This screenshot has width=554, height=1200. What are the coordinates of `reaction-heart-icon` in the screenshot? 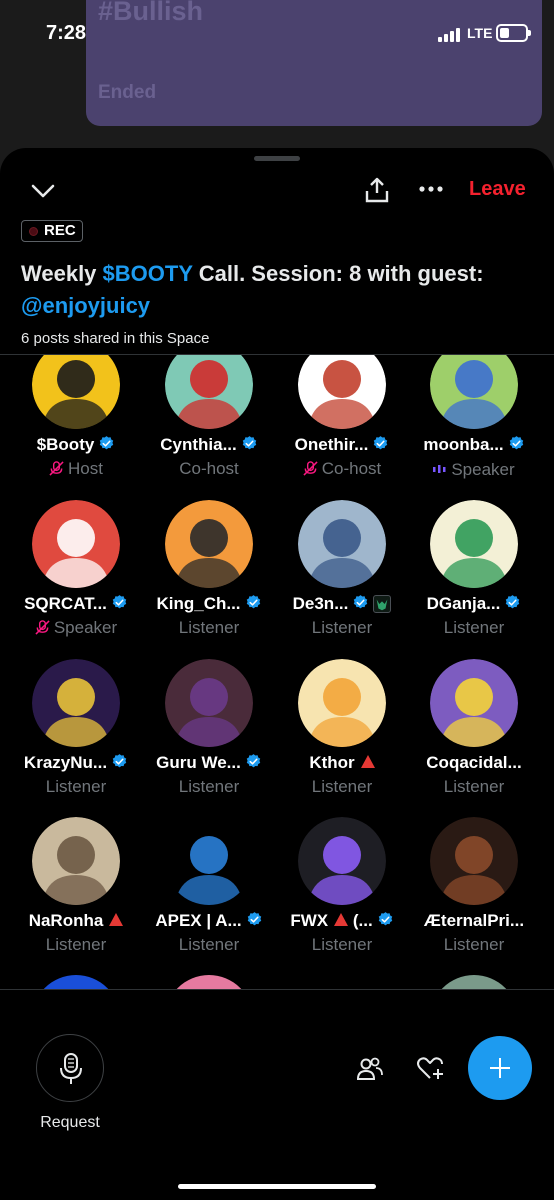 It's located at (430, 1069).